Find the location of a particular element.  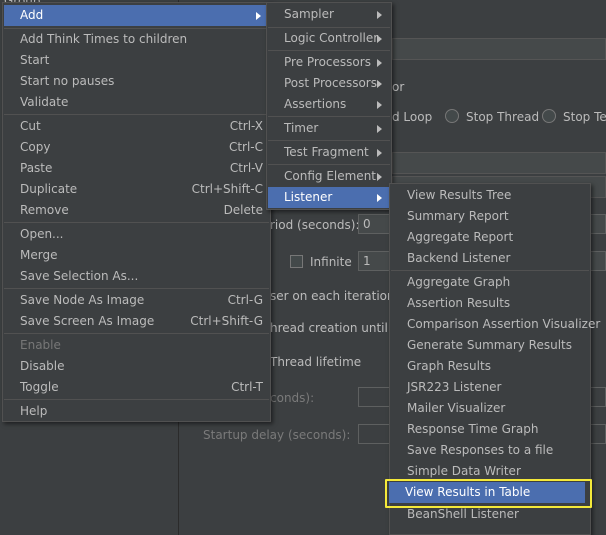

menu-item-duplicate: Duplicate Ctrl+Shift-C is located at coordinates (136, 189).